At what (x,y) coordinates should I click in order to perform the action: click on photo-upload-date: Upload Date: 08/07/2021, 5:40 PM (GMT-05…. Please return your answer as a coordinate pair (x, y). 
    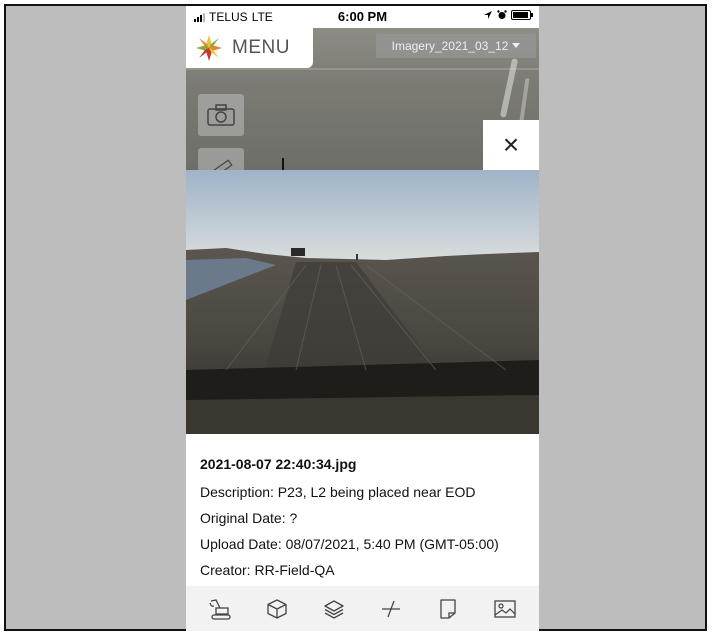
    Looking at the image, I should click on (349, 544).